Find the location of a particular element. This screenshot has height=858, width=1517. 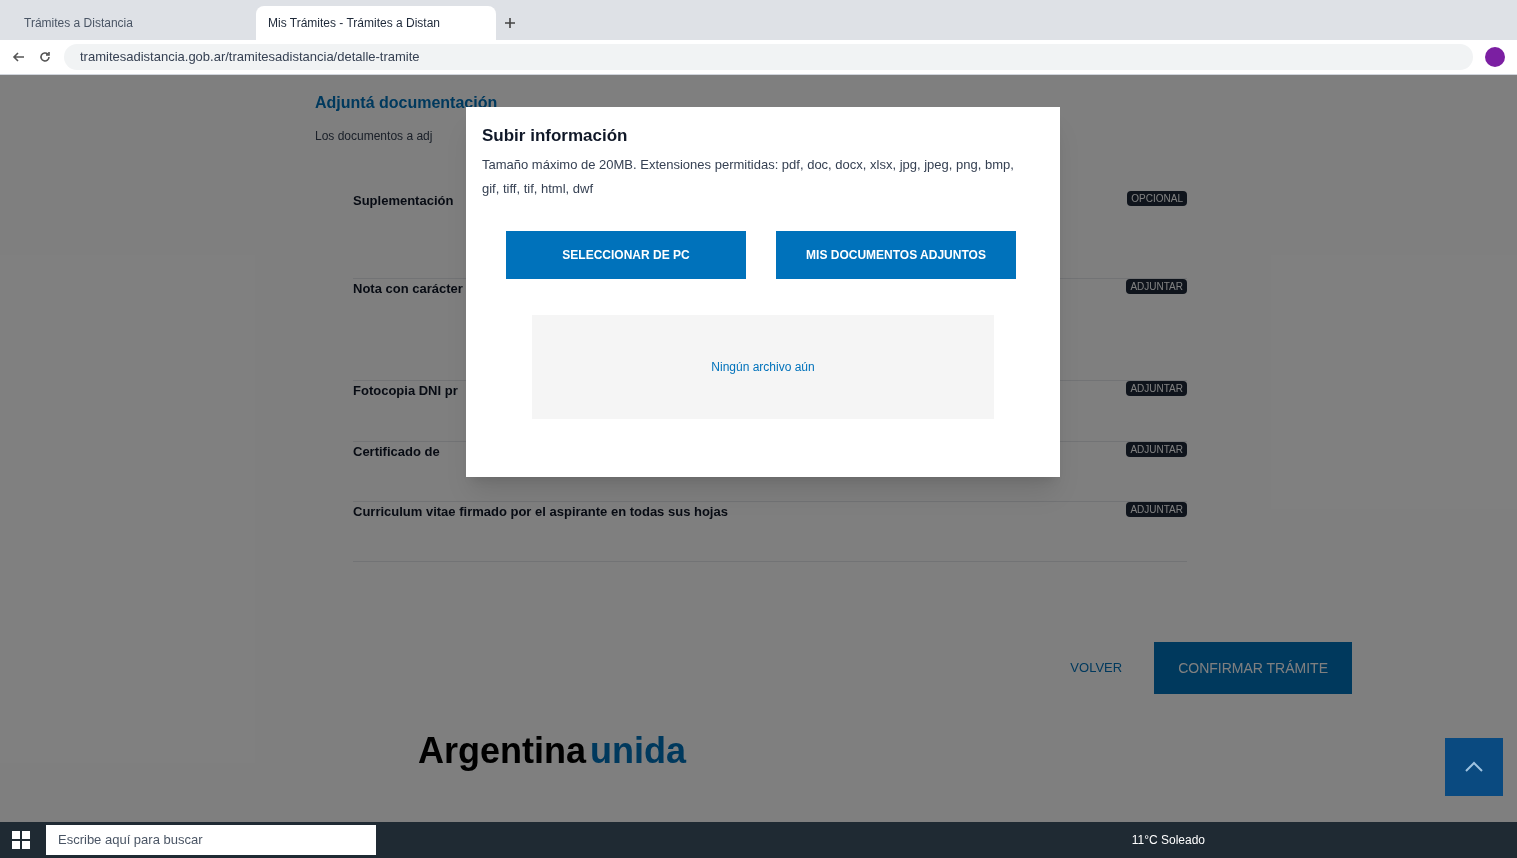

status-badge: OPCIONAL is located at coordinates (1157, 198).